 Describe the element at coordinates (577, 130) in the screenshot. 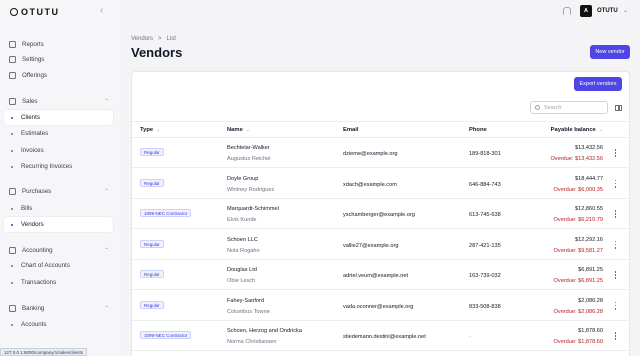

I see `column-header-payable-balance: Payable balance ⌄` at that location.